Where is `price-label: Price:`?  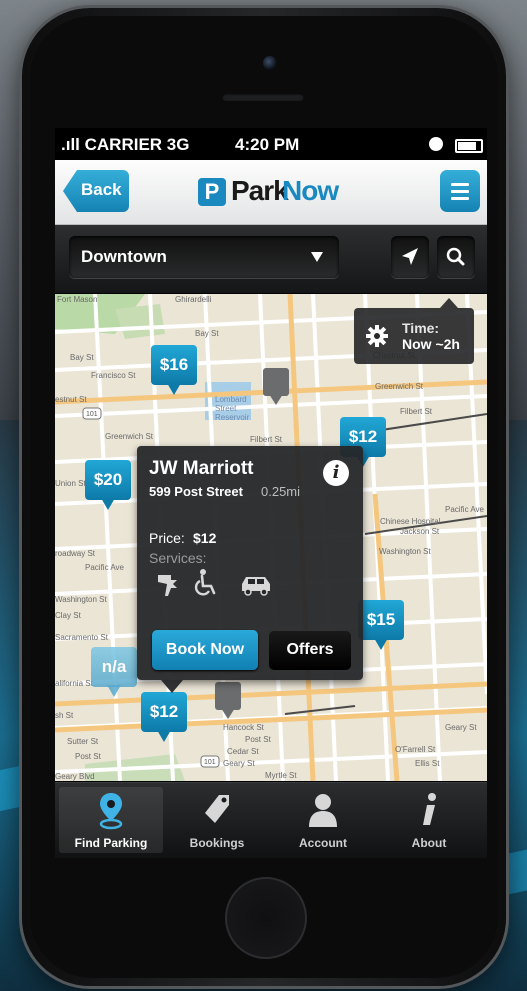
price-label: Price: is located at coordinates (167, 538).